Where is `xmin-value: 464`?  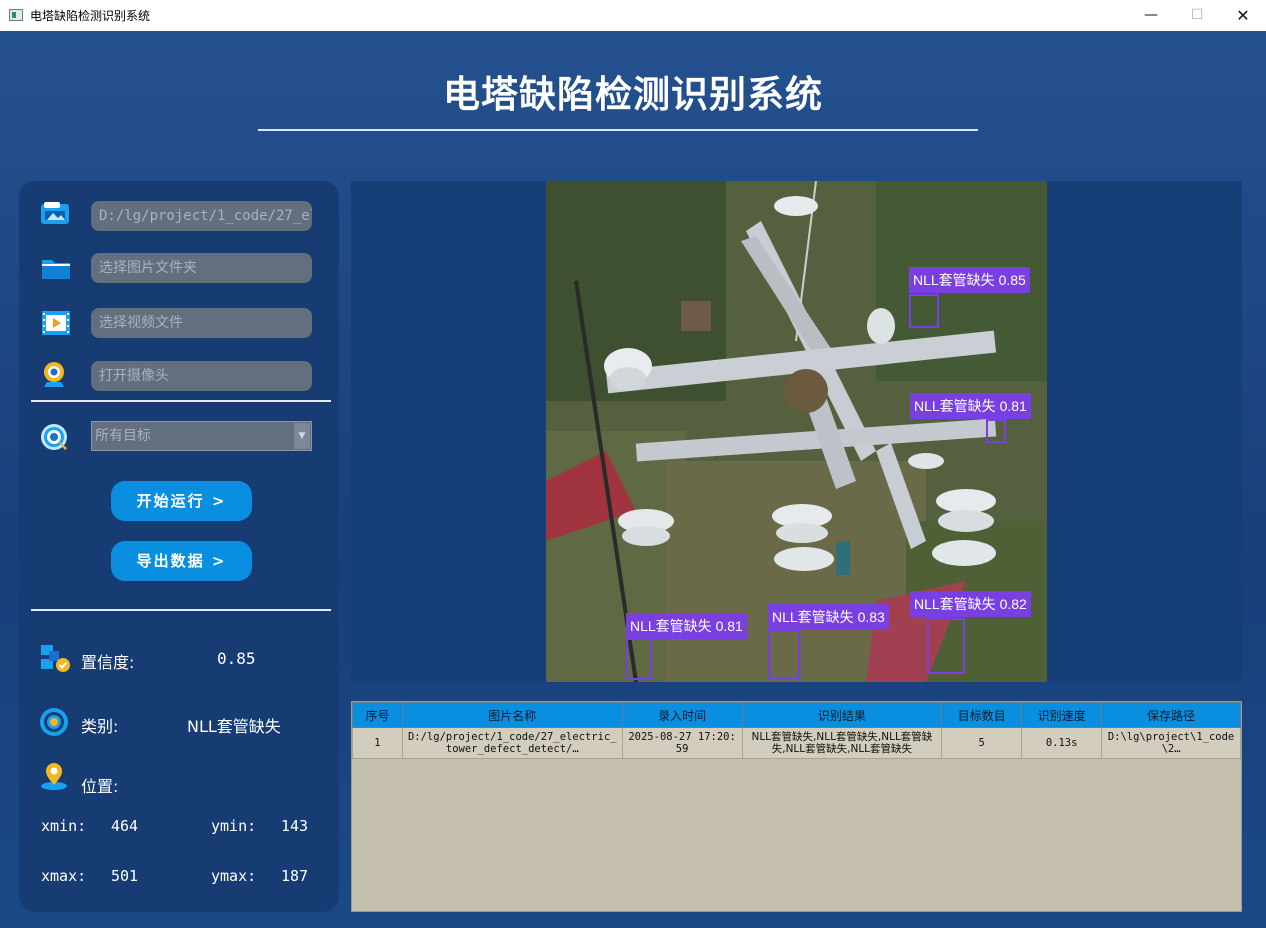 xmin-value: 464 is located at coordinates (125, 826).